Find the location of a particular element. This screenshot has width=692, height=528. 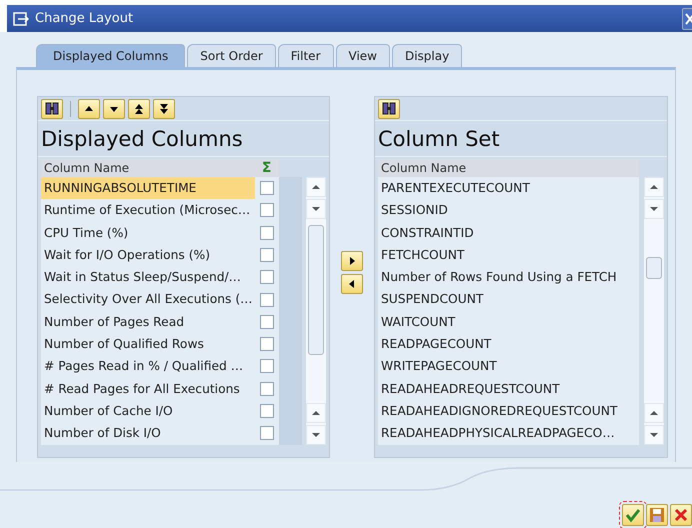

list-item: FETCHCOUNT is located at coordinates (508, 255).